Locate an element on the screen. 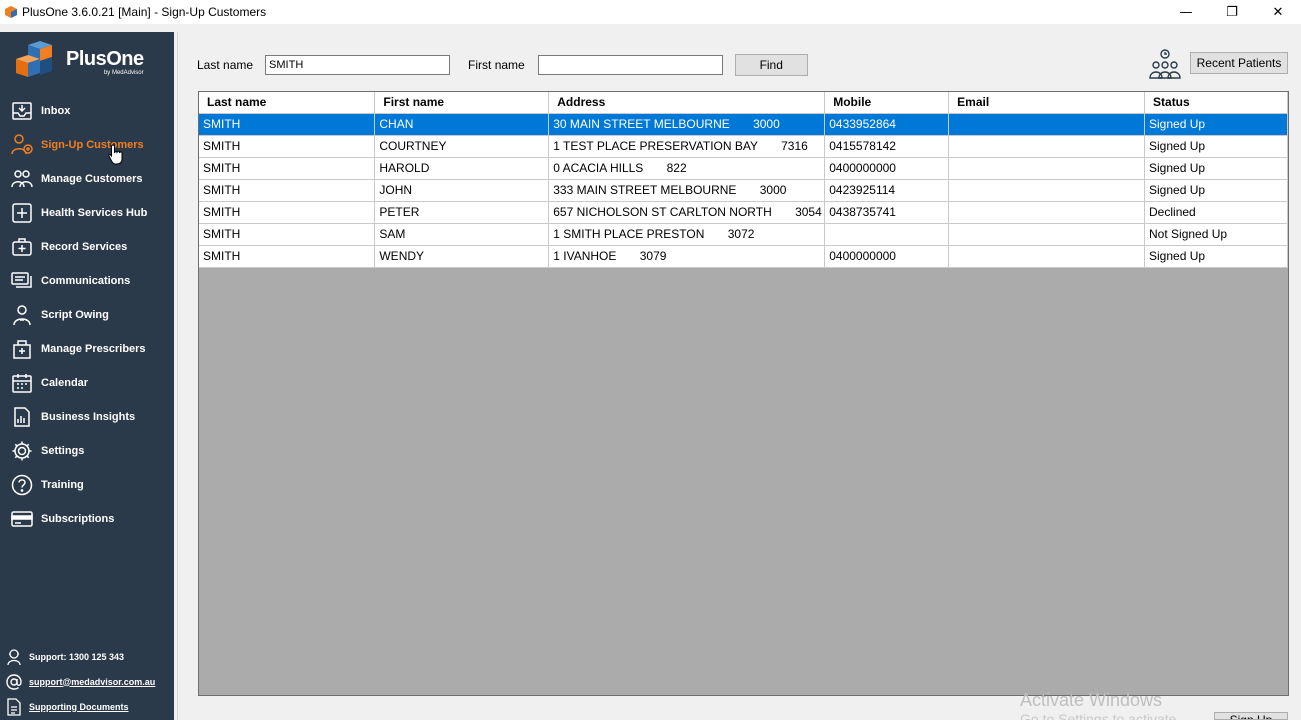 This screenshot has width=1301, height=720. support-email: support@medadvisor.com.au is located at coordinates (87, 681).